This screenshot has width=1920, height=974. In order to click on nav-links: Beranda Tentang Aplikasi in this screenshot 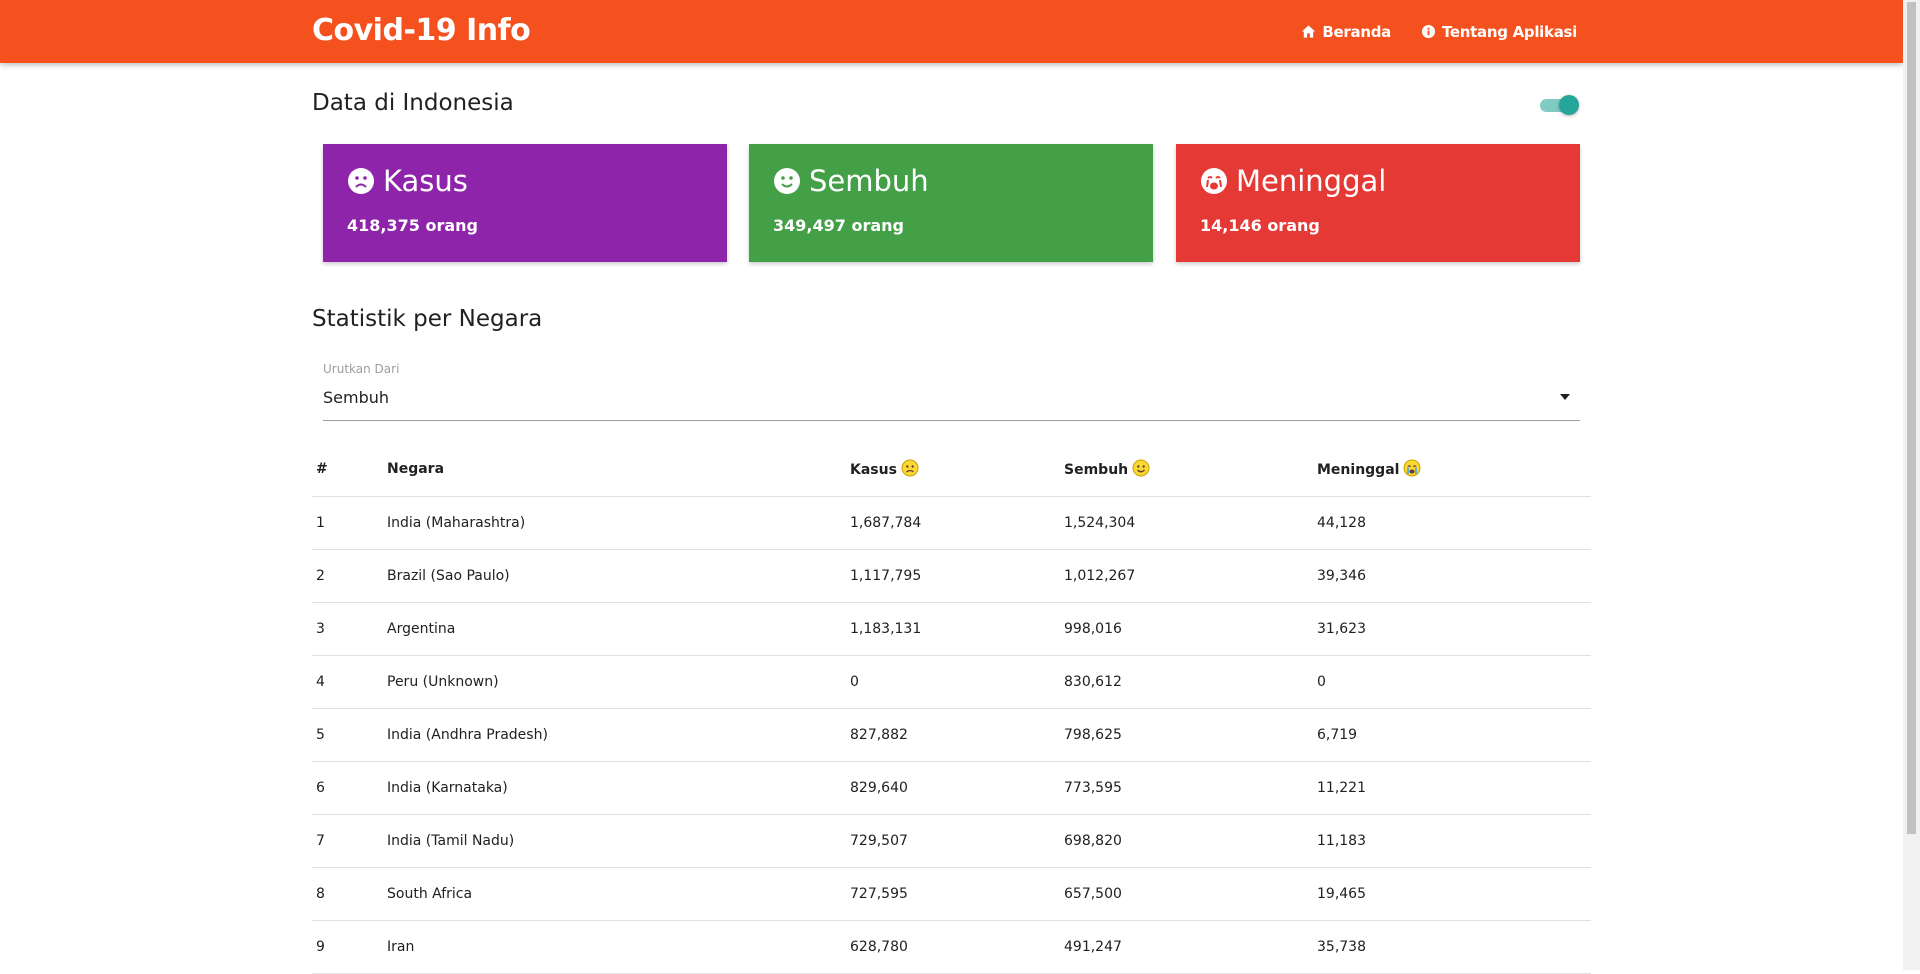, I will do `click(1439, 31)`.